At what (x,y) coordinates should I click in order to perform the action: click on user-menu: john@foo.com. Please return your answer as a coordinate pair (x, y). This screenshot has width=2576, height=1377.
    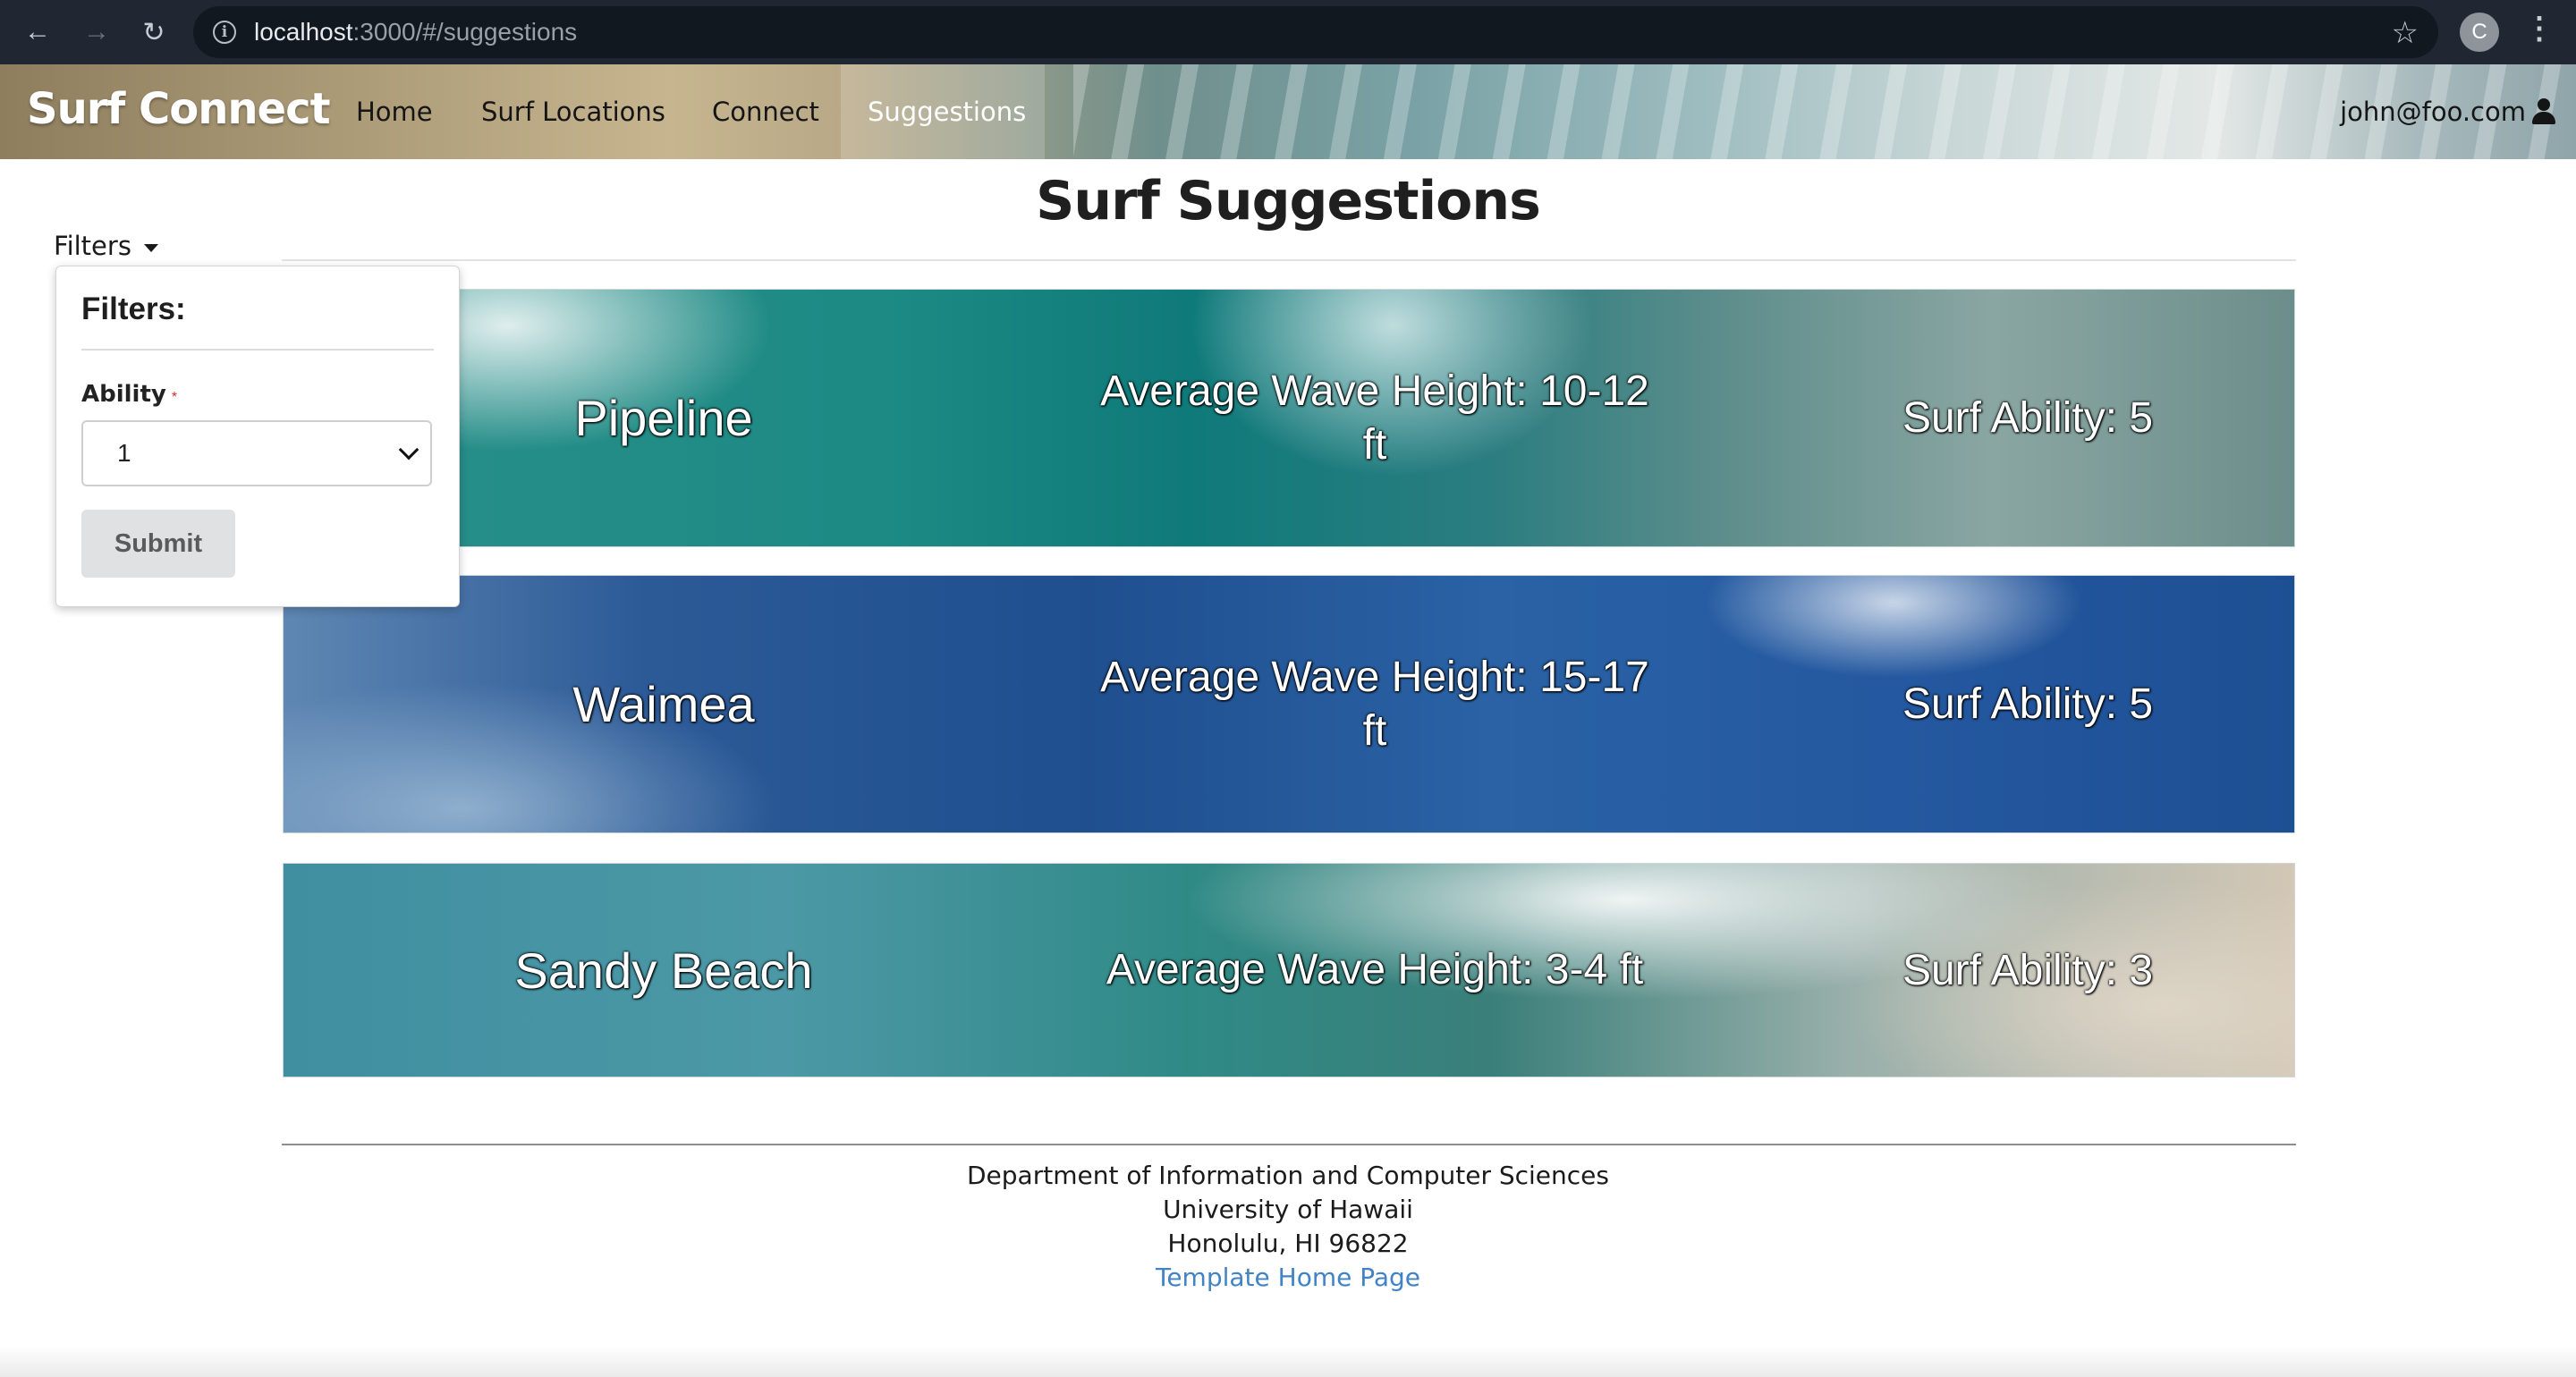
    Looking at the image, I should click on (2448, 111).